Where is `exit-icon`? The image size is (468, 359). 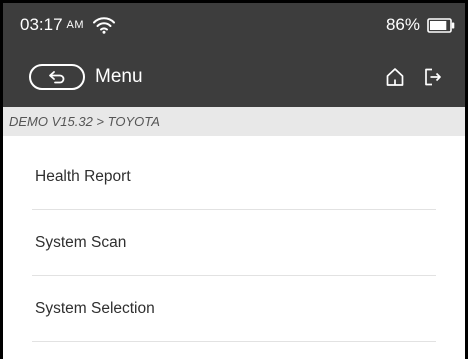 exit-icon is located at coordinates (433, 77).